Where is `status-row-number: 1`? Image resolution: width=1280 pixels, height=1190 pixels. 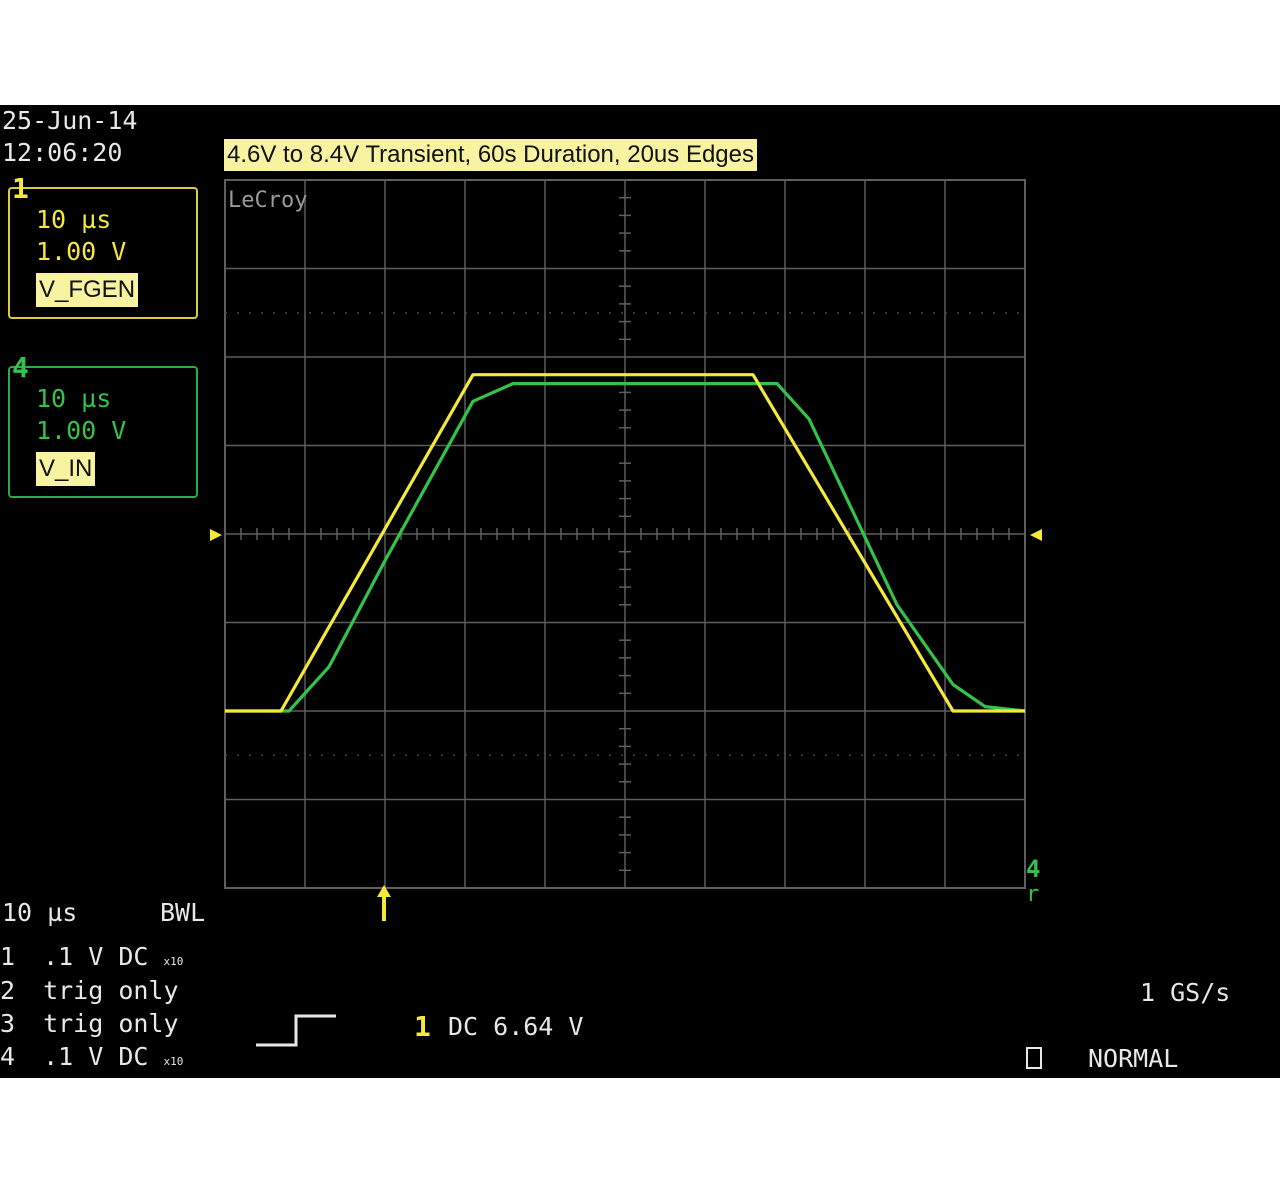
status-row-number: 1 is located at coordinates (8, 956).